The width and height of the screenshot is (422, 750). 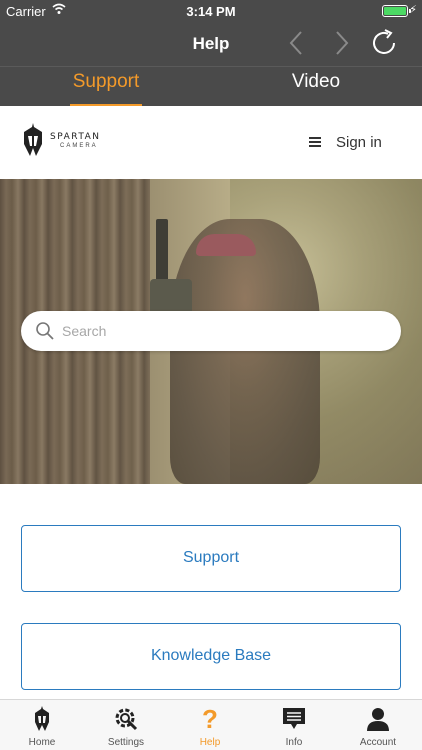 I want to click on spartan-helmet-logo-icon, so click(x=33, y=139).